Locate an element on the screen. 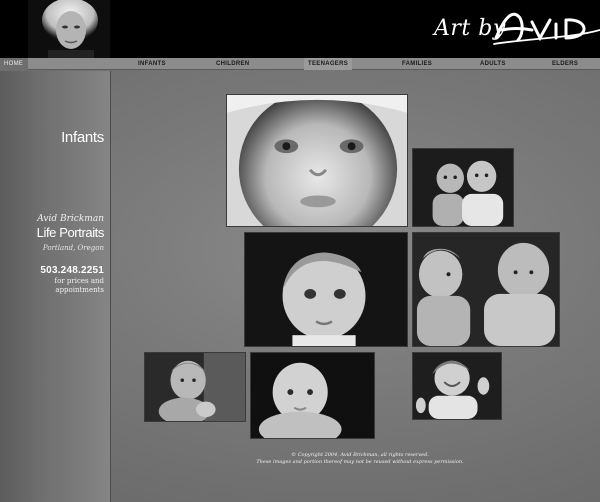 The width and height of the screenshot is (600, 502). nav-home: HOME is located at coordinates (14, 64).